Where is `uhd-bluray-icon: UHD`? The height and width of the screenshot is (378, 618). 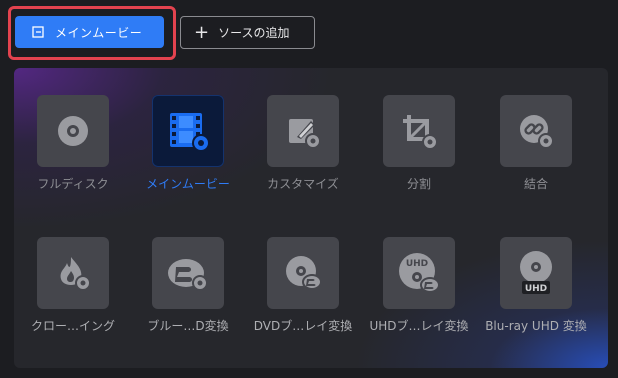
uhd-bluray-icon: UHD is located at coordinates (419, 273).